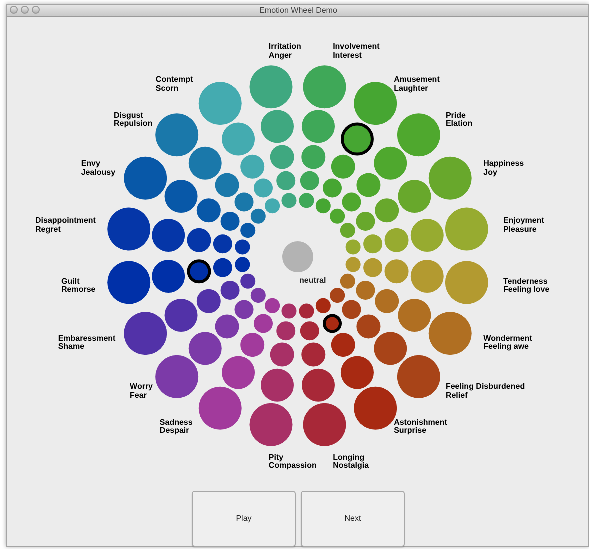 The width and height of the screenshot is (589, 549). What do you see at coordinates (348, 56) in the screenshot?
I see `emotion-name: Interest` at bounding box center [348, 56].